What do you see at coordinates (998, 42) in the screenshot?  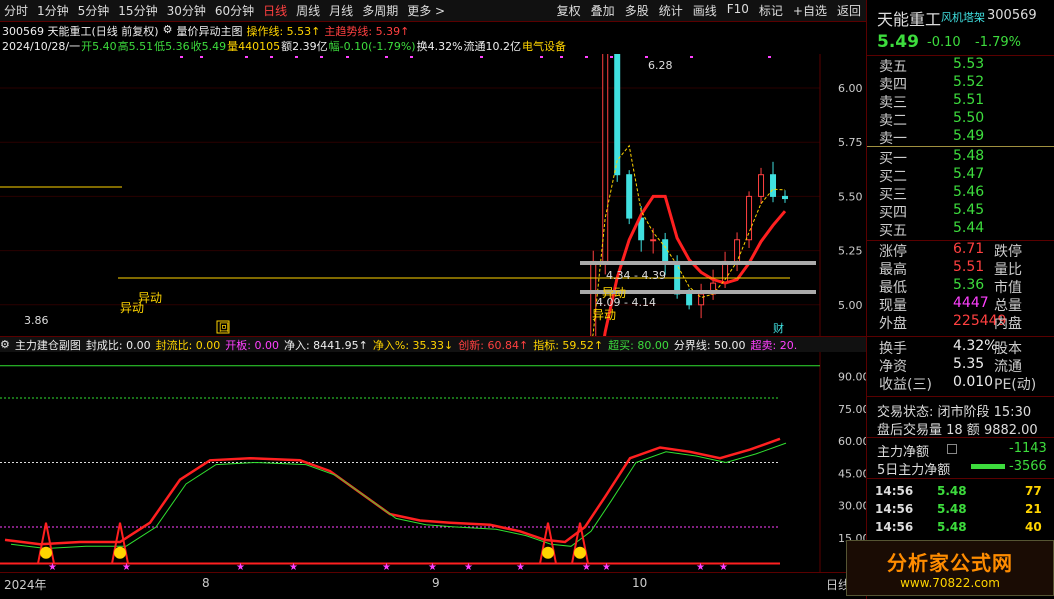 I see `price-change-pct: -1.79%` at bounding box center [998, 42].